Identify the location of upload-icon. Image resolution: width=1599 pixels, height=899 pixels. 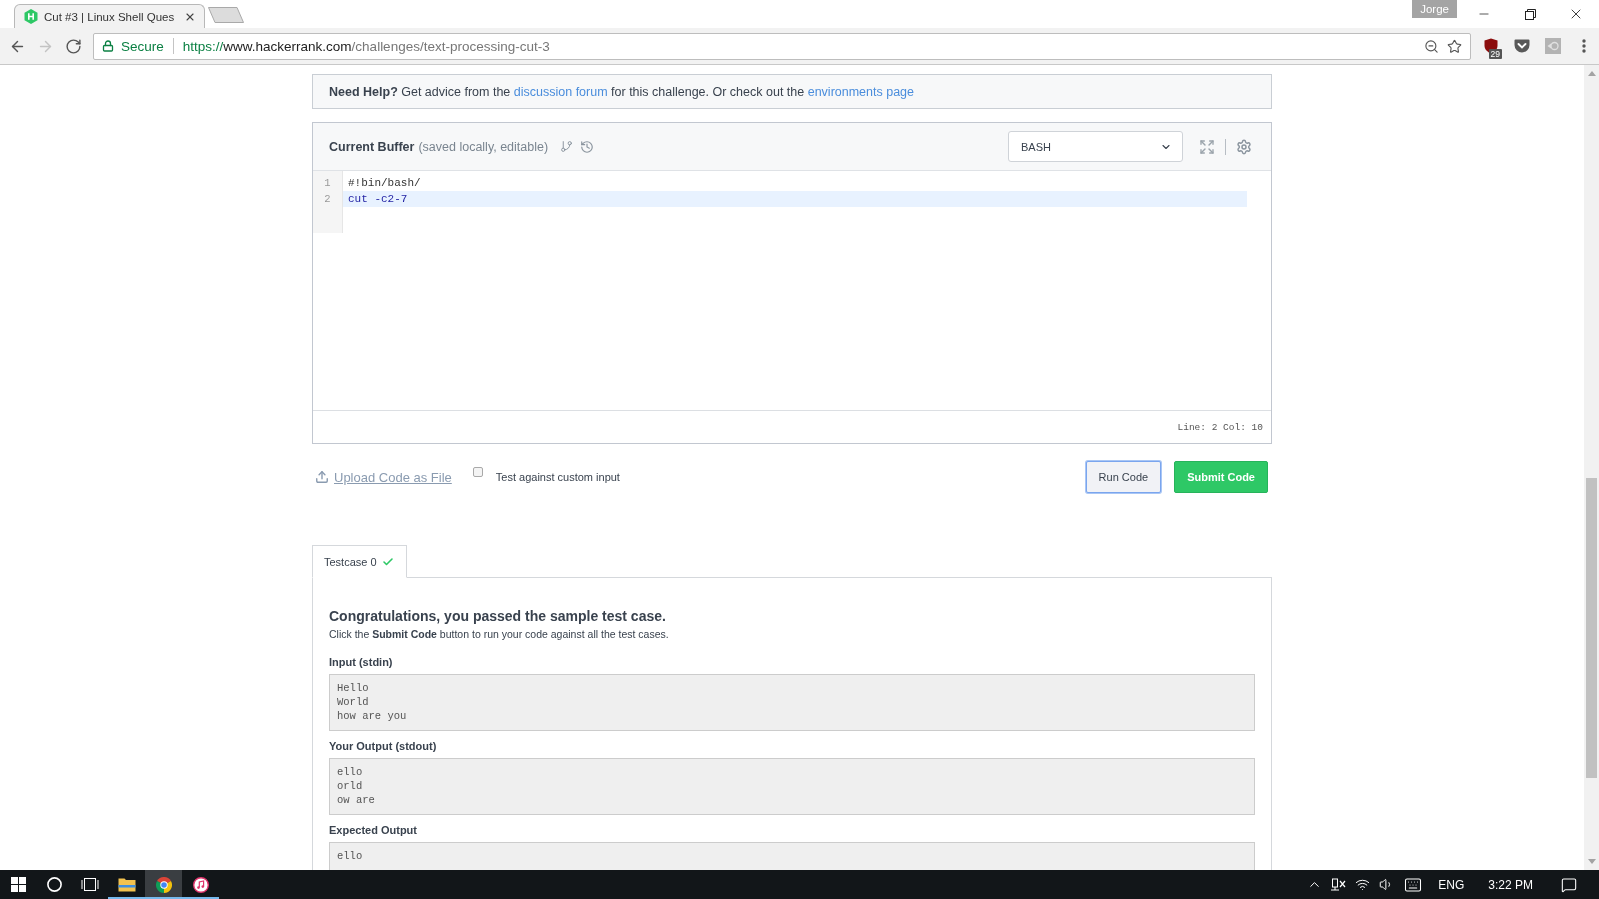
(322, 477).